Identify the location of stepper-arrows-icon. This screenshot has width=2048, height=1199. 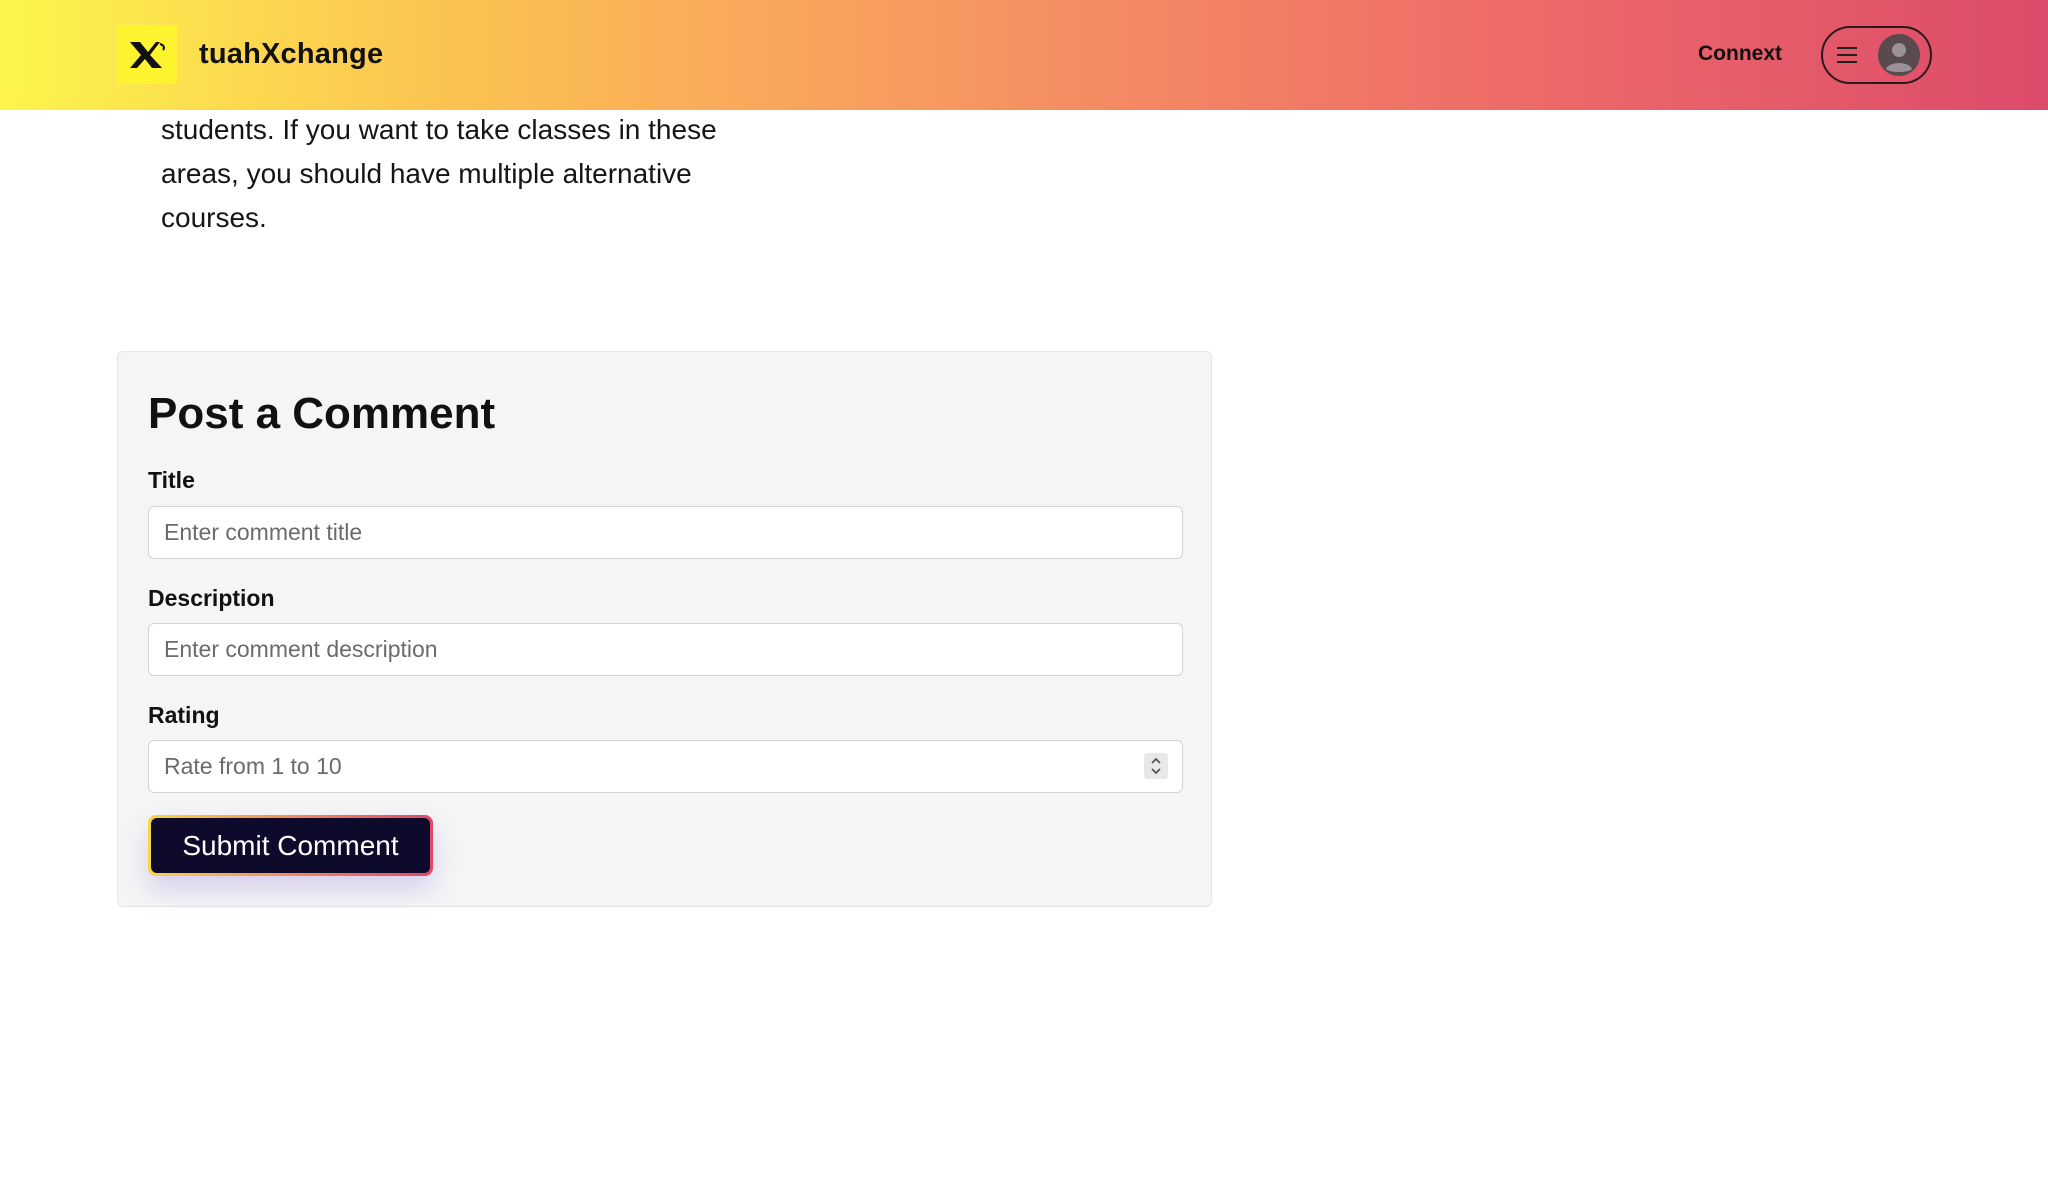
(1156, 766).